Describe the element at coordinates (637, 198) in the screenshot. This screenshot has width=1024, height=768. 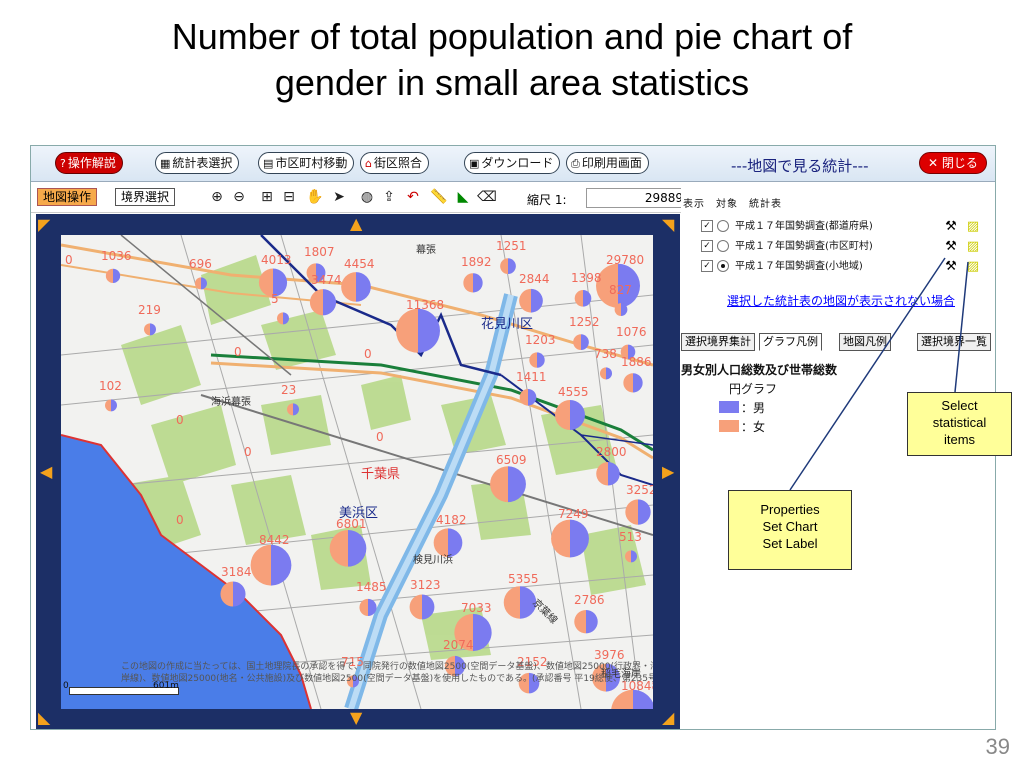
I see `scale-input: 29889` at that location.